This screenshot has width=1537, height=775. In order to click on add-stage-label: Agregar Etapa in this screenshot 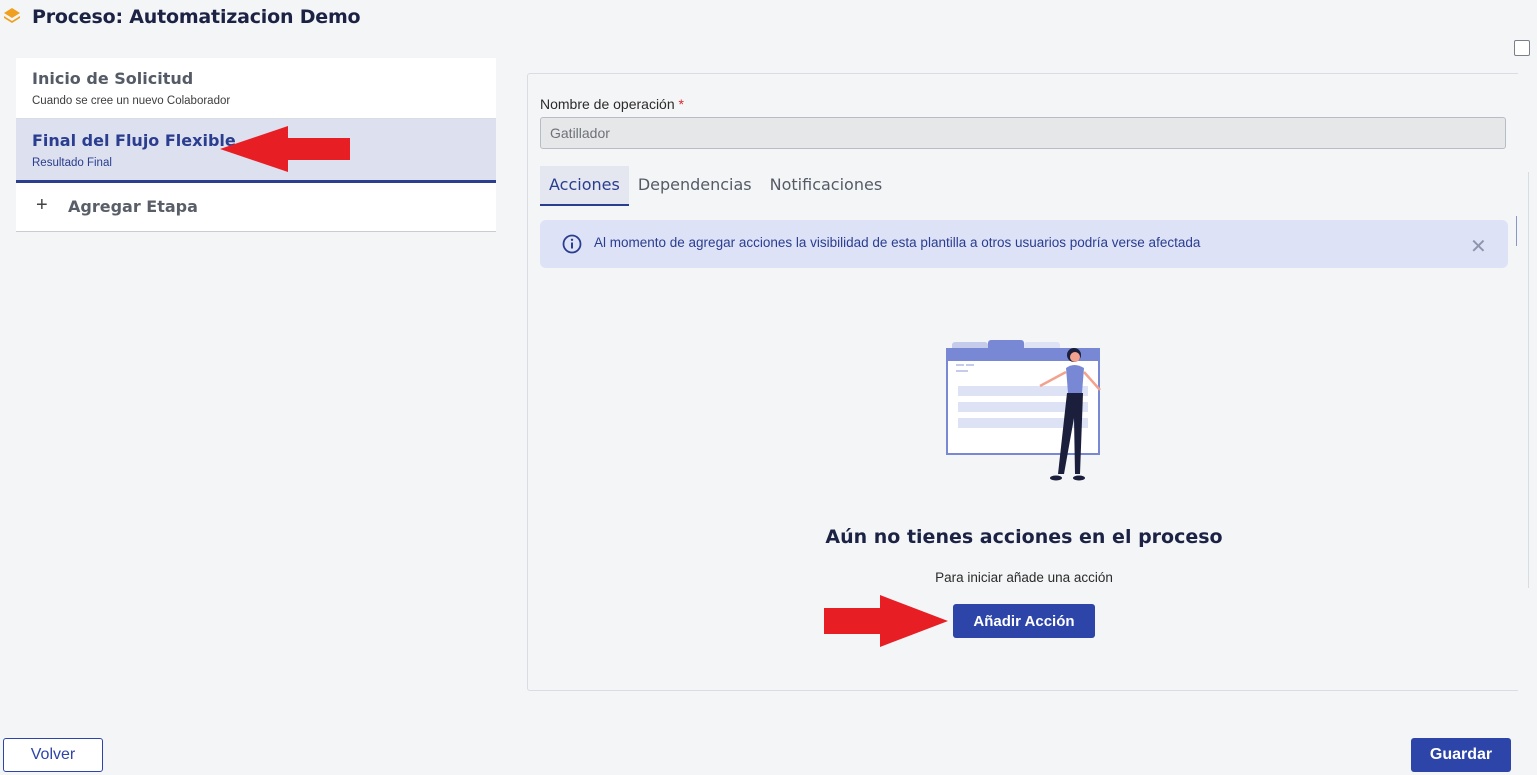, I will do `click(133, 206)`.